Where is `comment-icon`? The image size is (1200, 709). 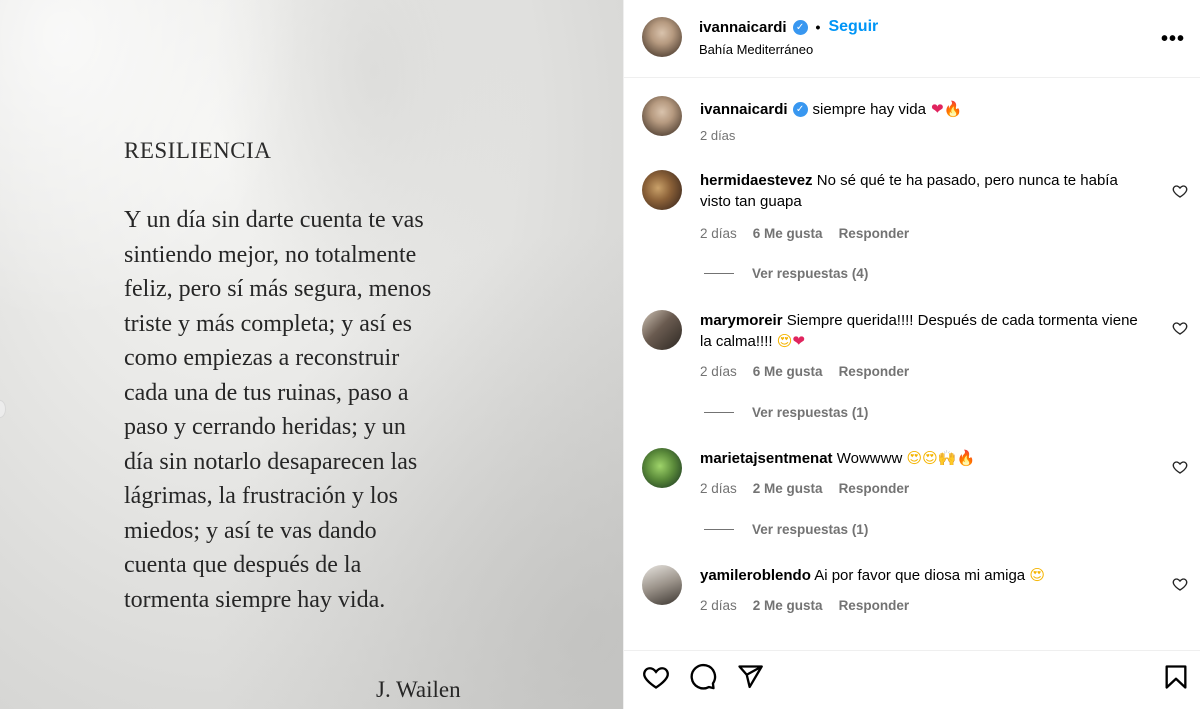 comment-icon is located at coordinates (703, 677).